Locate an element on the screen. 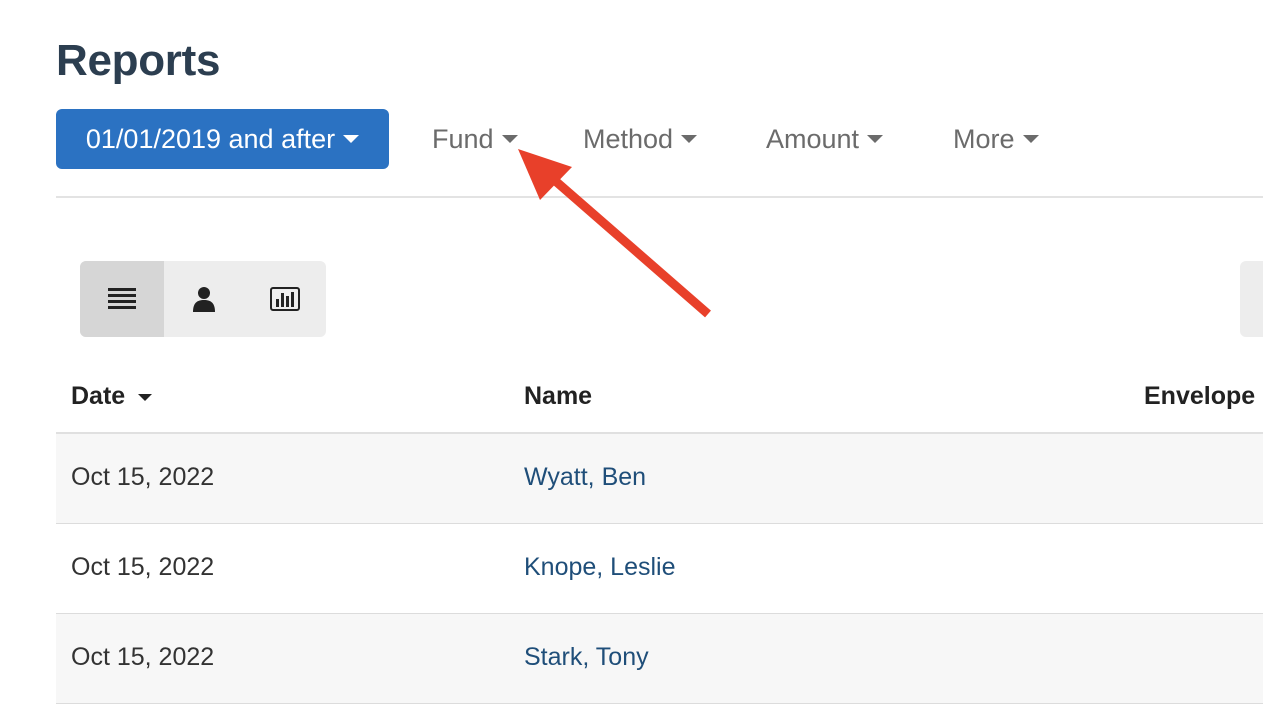 The height and width of the screenshot is (727, 1263). method-filter-dropdown: Method is located at coordinates (640, 139).